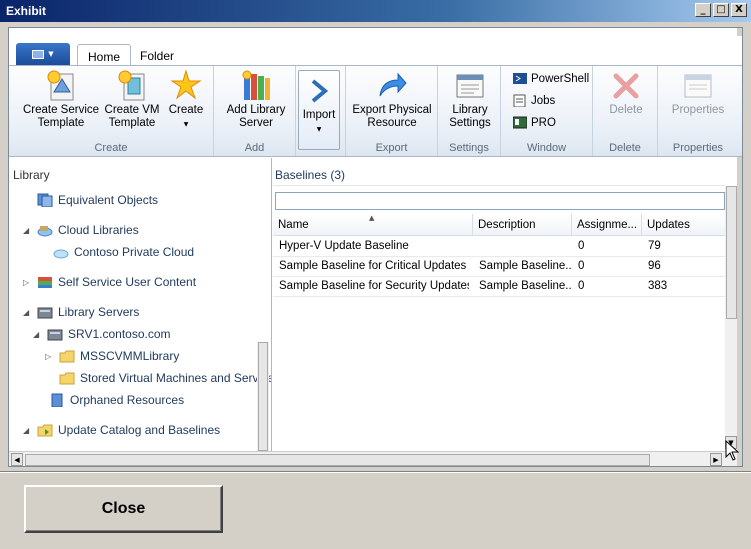  I want to click on export-physical-resource-label: Export Physical Resource, so click(392, 116).